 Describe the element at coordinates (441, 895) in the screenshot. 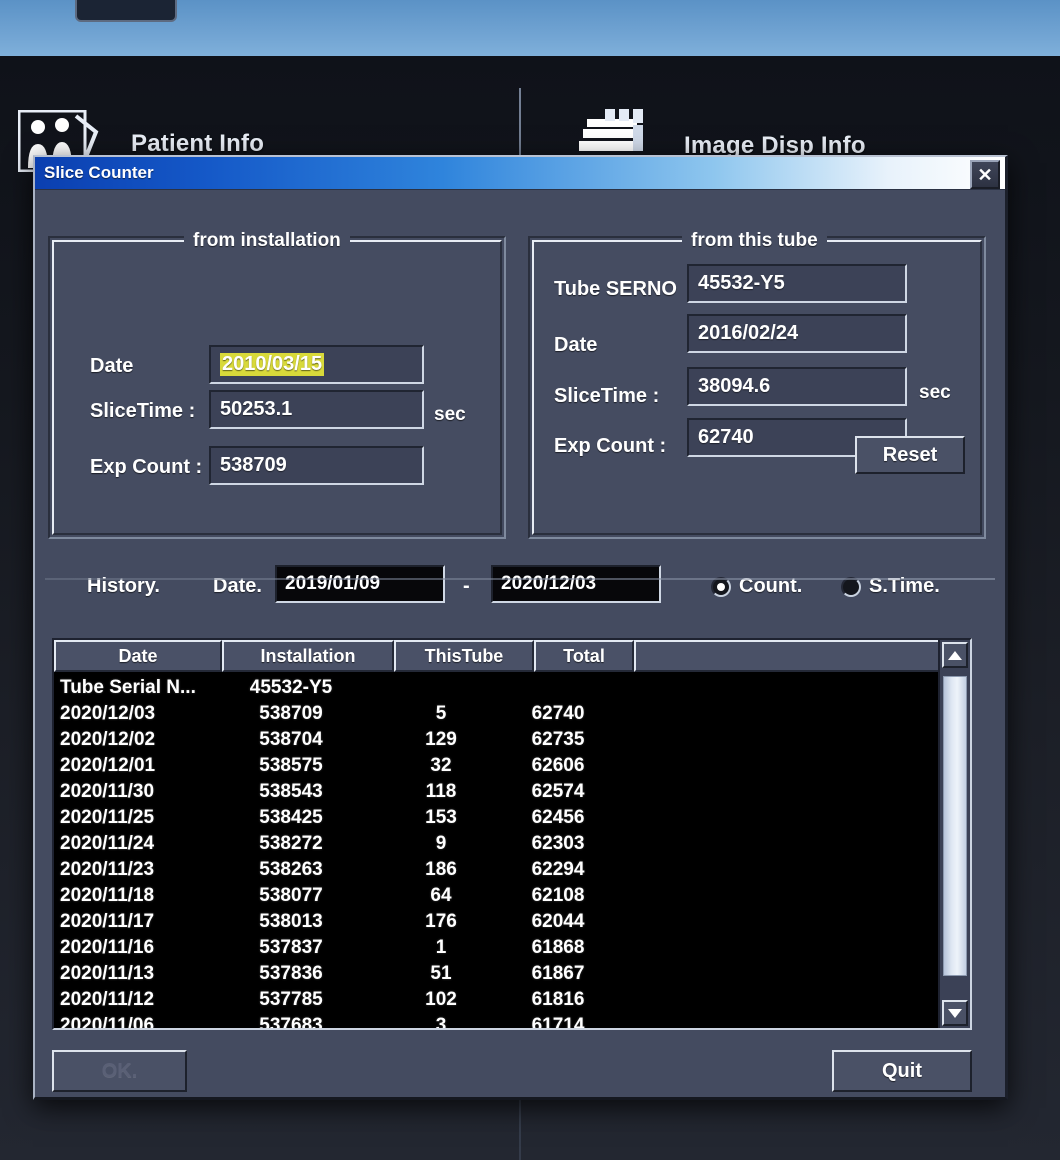

I see `cell-thistube: 64` at that location.